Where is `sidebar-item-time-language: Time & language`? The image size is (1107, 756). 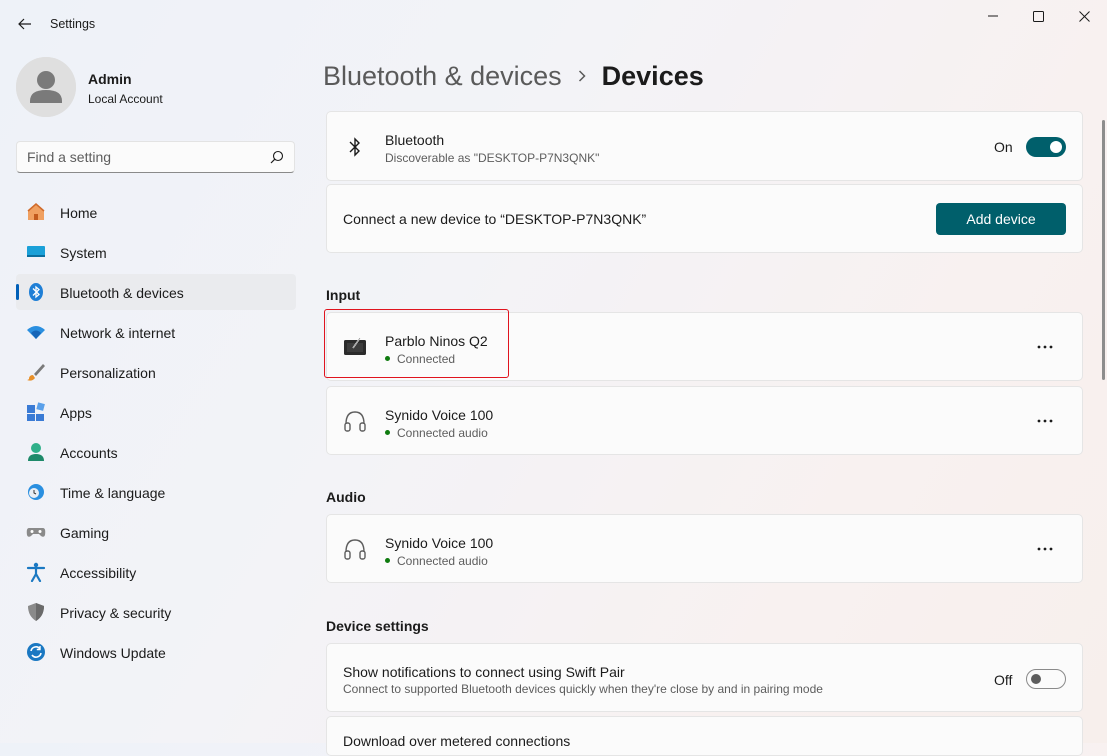 sidebar-item-time-language: Time & language is located at coordinates (156, 492).